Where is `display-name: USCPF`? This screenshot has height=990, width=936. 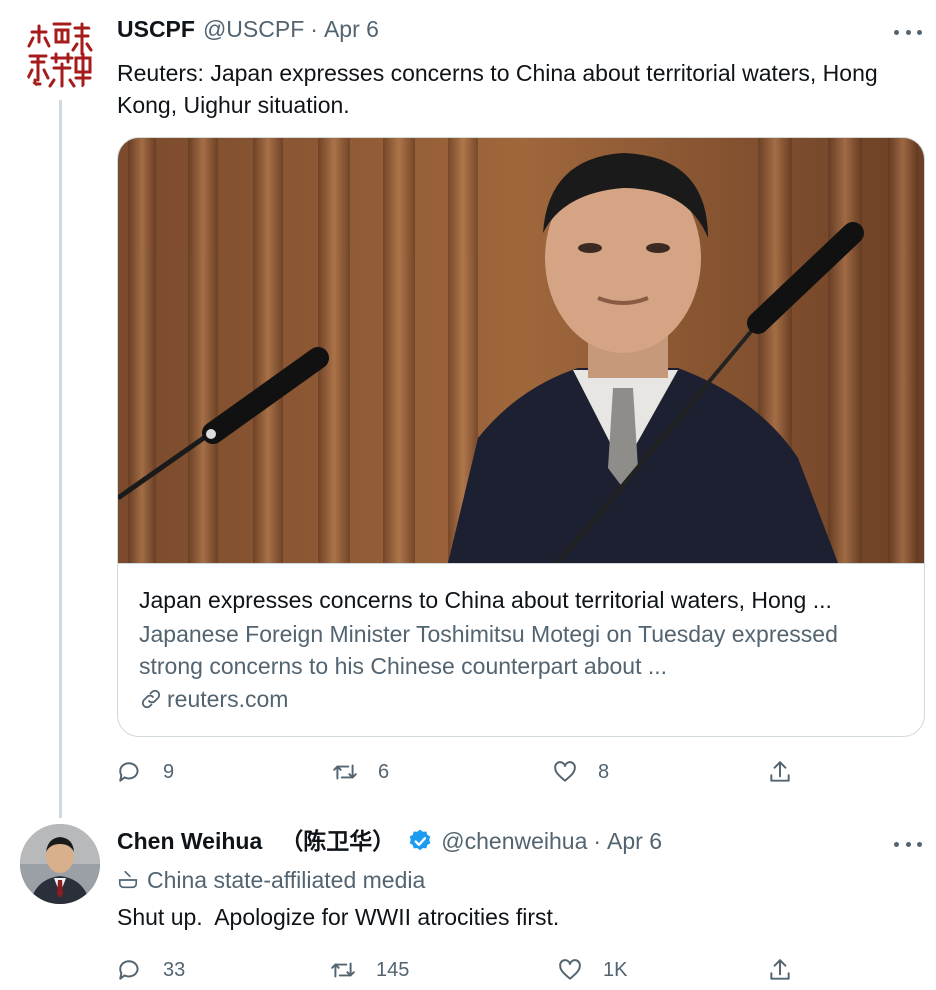
display-name: USCPF is located at coordinates (156, 29).